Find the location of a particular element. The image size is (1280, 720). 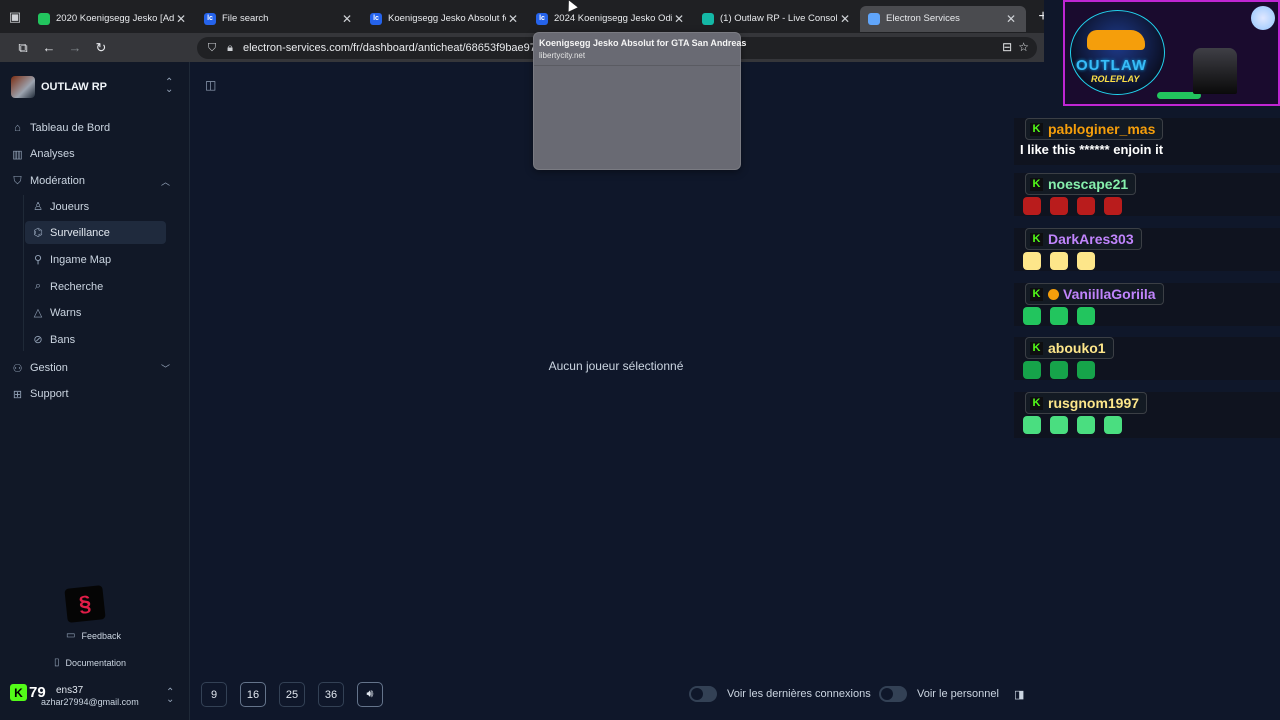

bookmark-star-icon: ☆ is located at coordinates (1023, 47).